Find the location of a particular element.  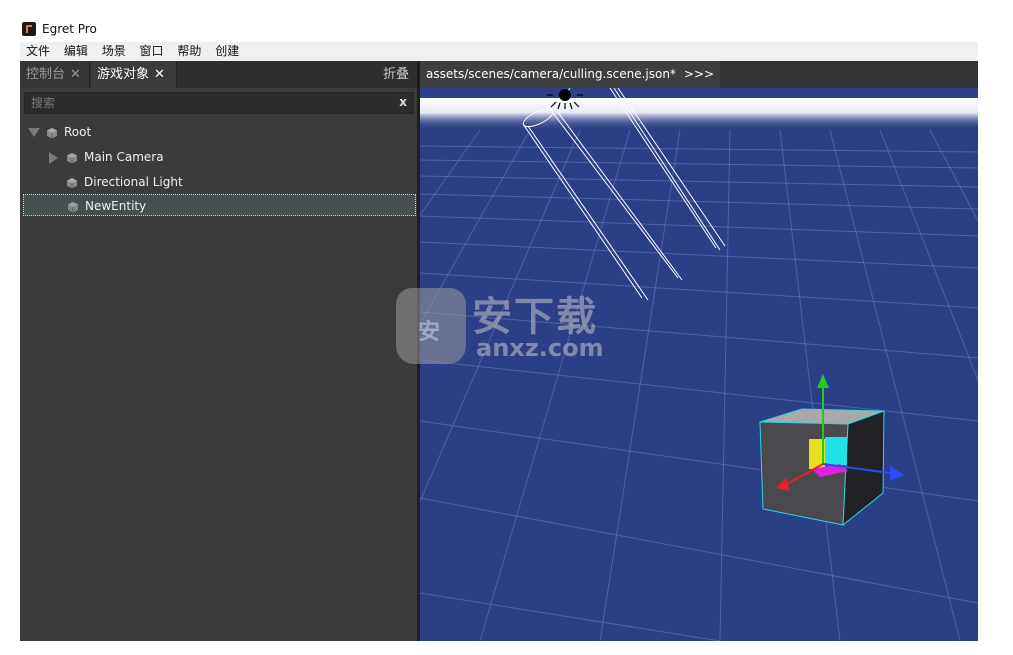

tab-console: 控制台 ✕ is located at coordinates (55, 74).